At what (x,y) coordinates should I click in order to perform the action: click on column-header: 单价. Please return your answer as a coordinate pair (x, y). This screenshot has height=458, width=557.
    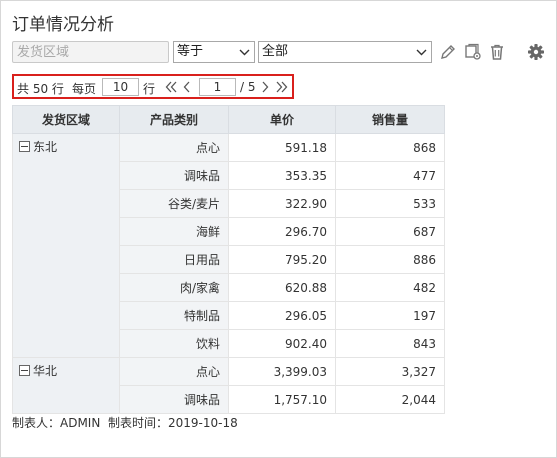
    Looking at the image, I should click on (282, 119).